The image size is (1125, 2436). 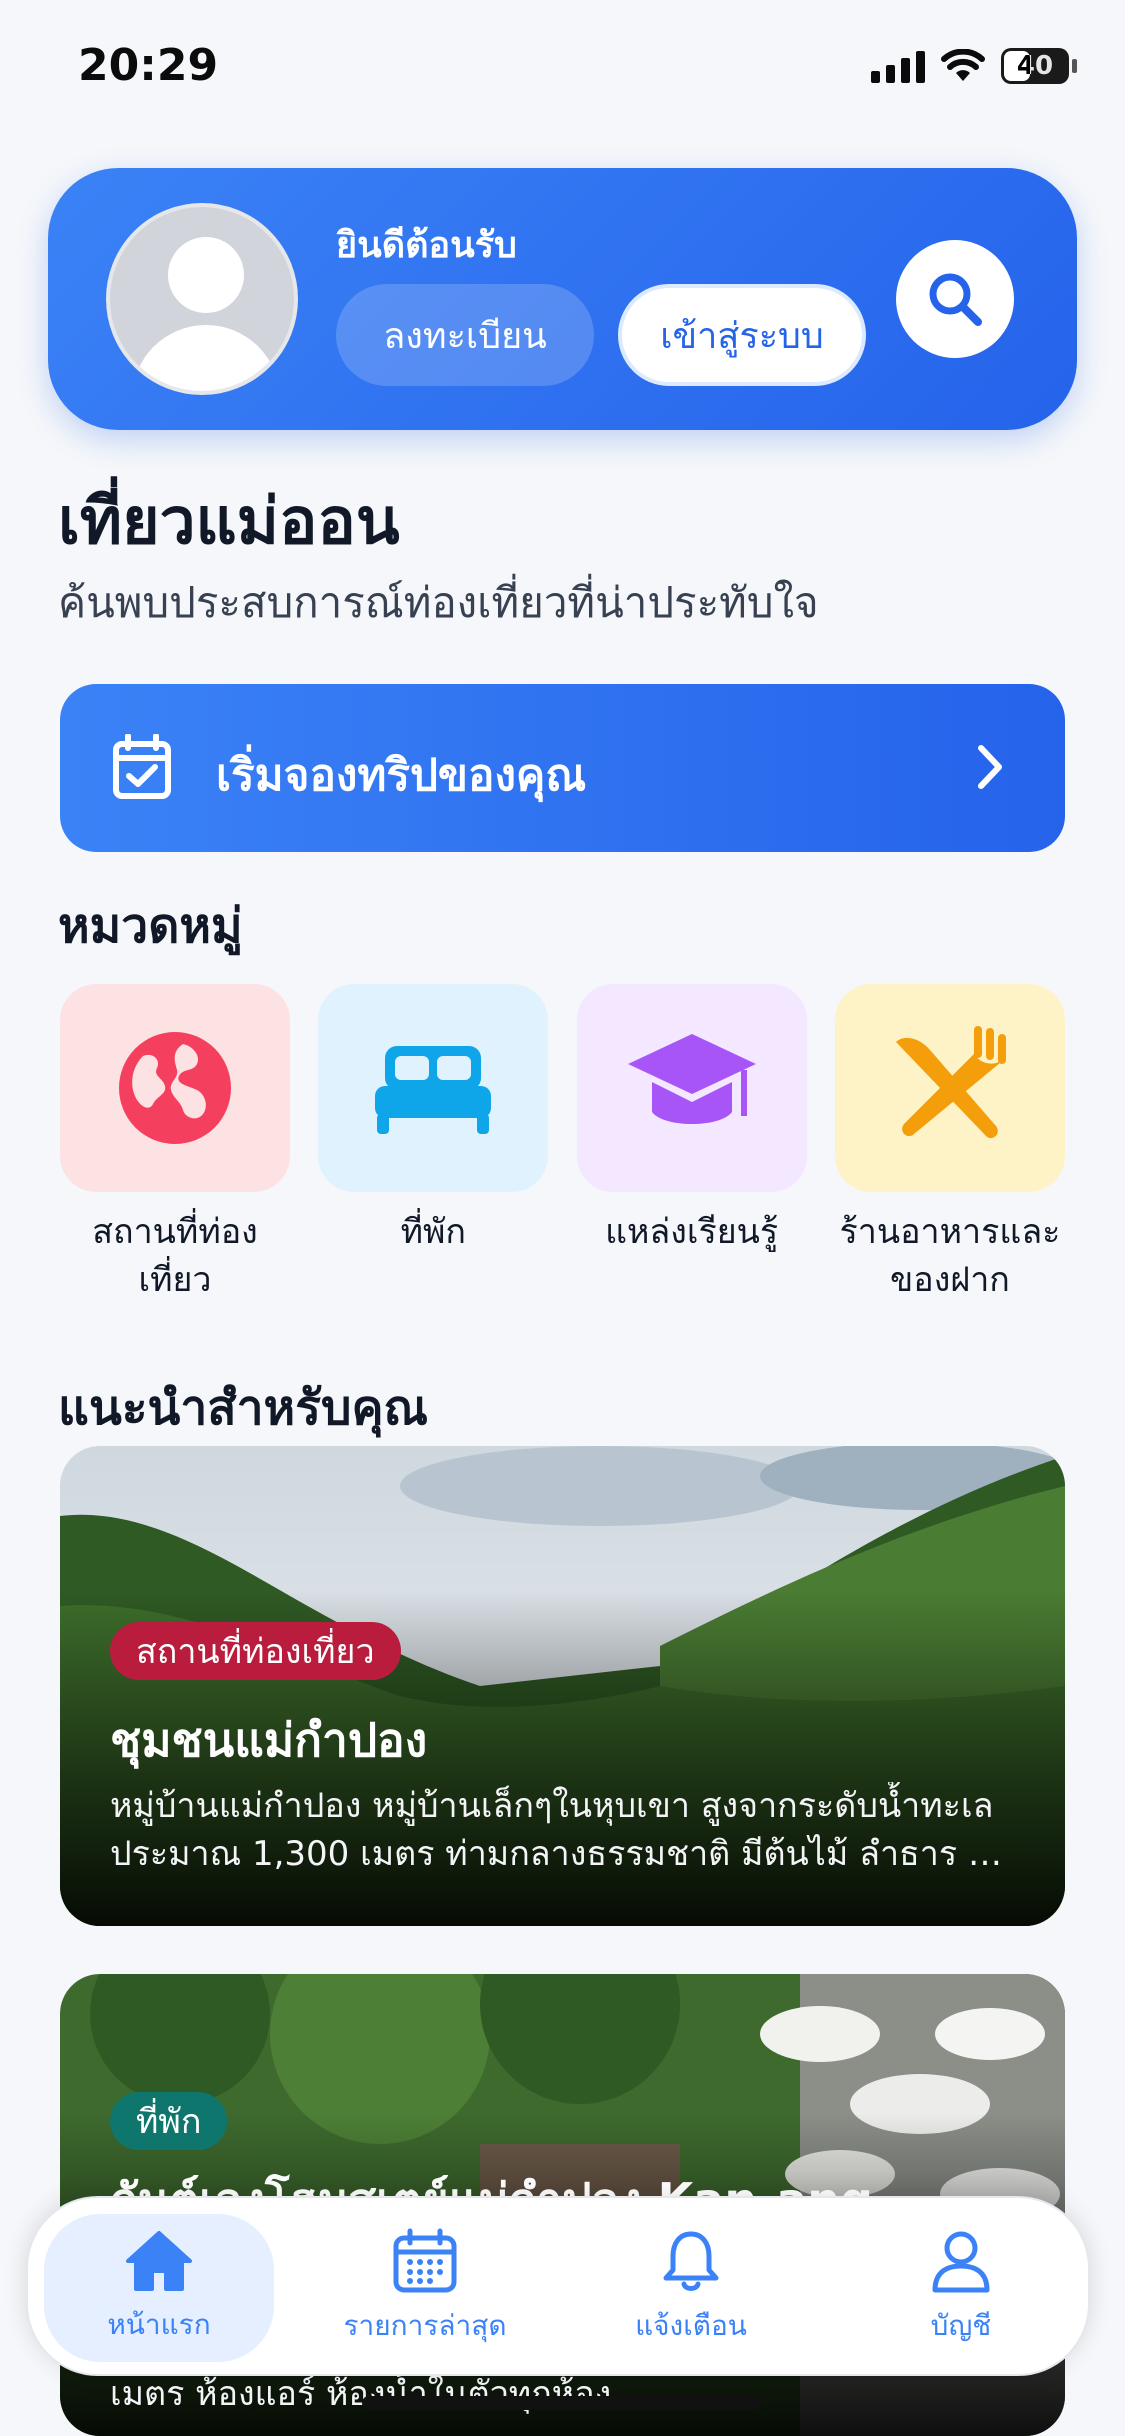 I want to click on status-icons: 40, so click(x=974, y=66).